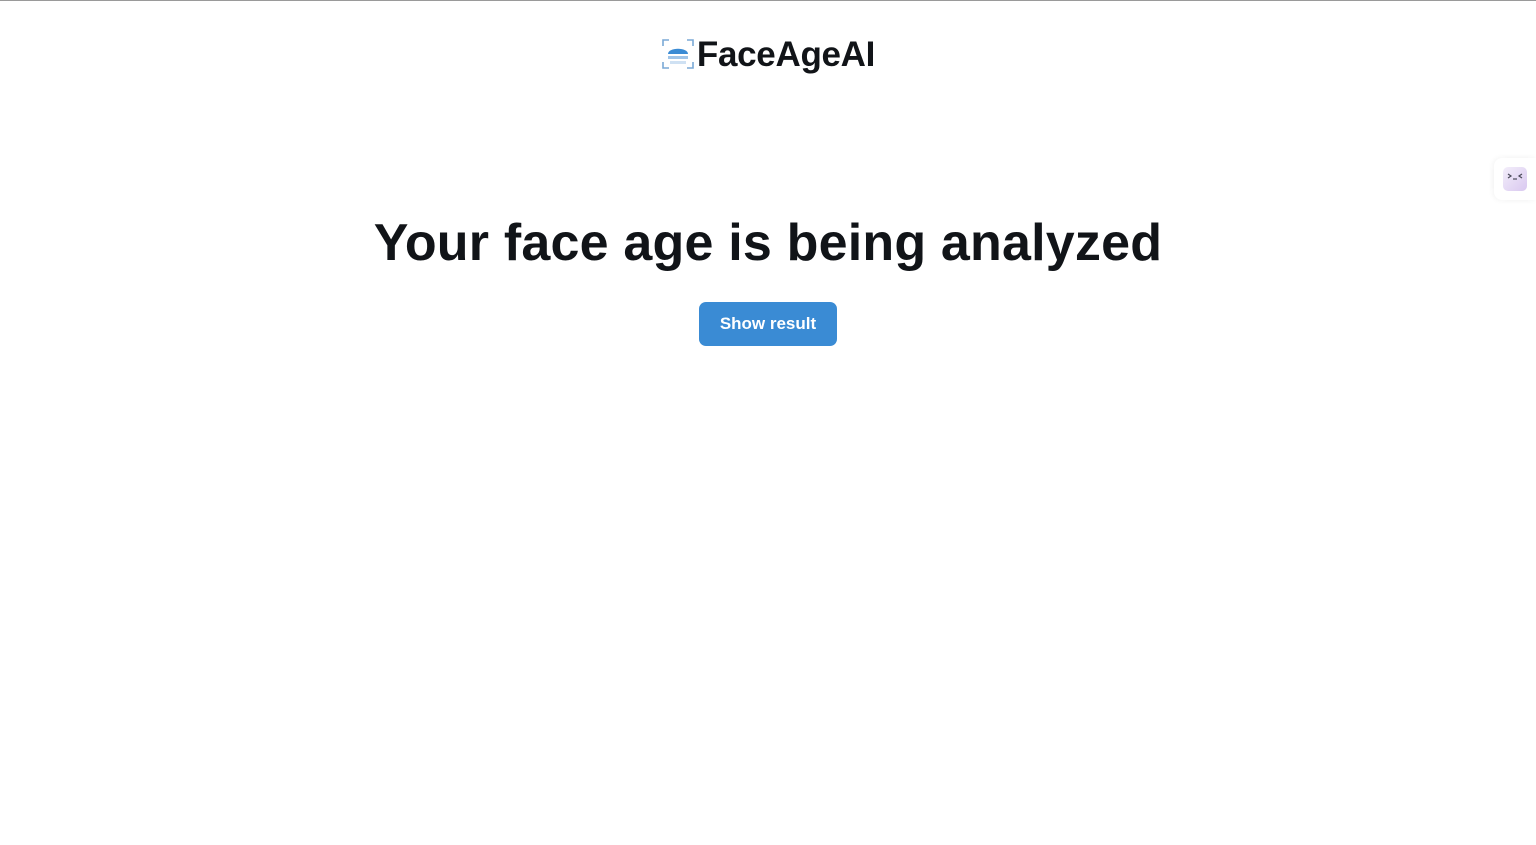 This screenshot has height=845, width=1536. Describe the element at coordinates (786, 54) in the screenshot. I see `brand-name: FaceAgeAI` at that location.